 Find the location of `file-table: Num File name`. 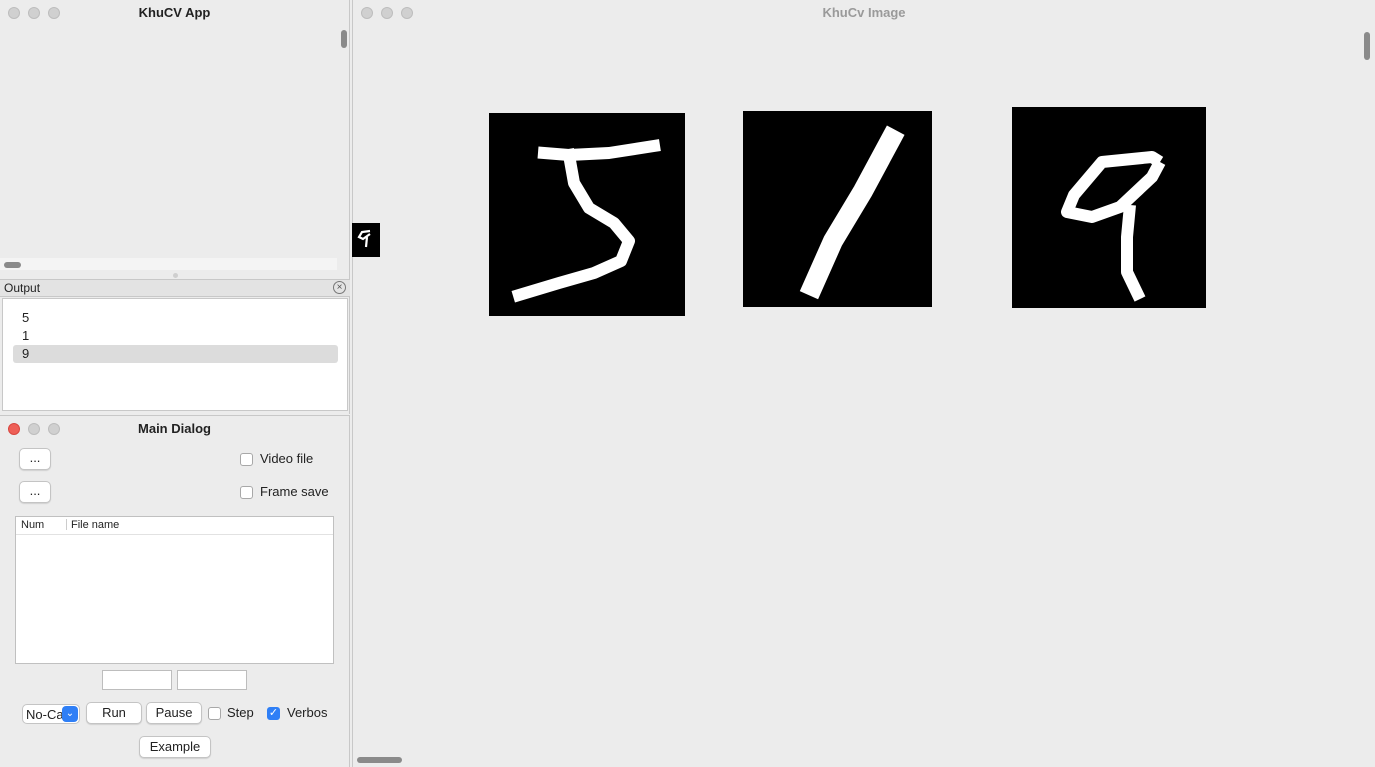

file-table: Num File name is located at coordinates (174, 590).